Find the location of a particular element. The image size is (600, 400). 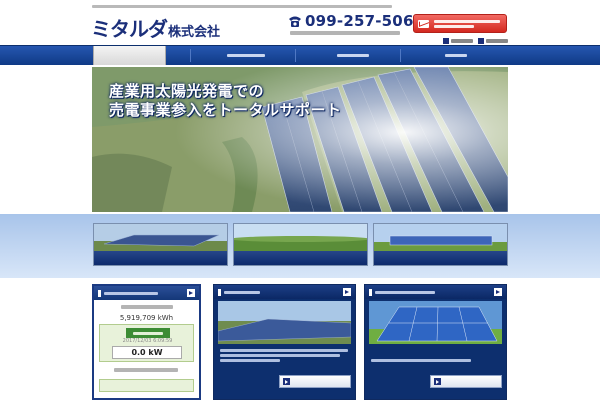

feature-card-land-recruitment is located at coordinates (300, 244).